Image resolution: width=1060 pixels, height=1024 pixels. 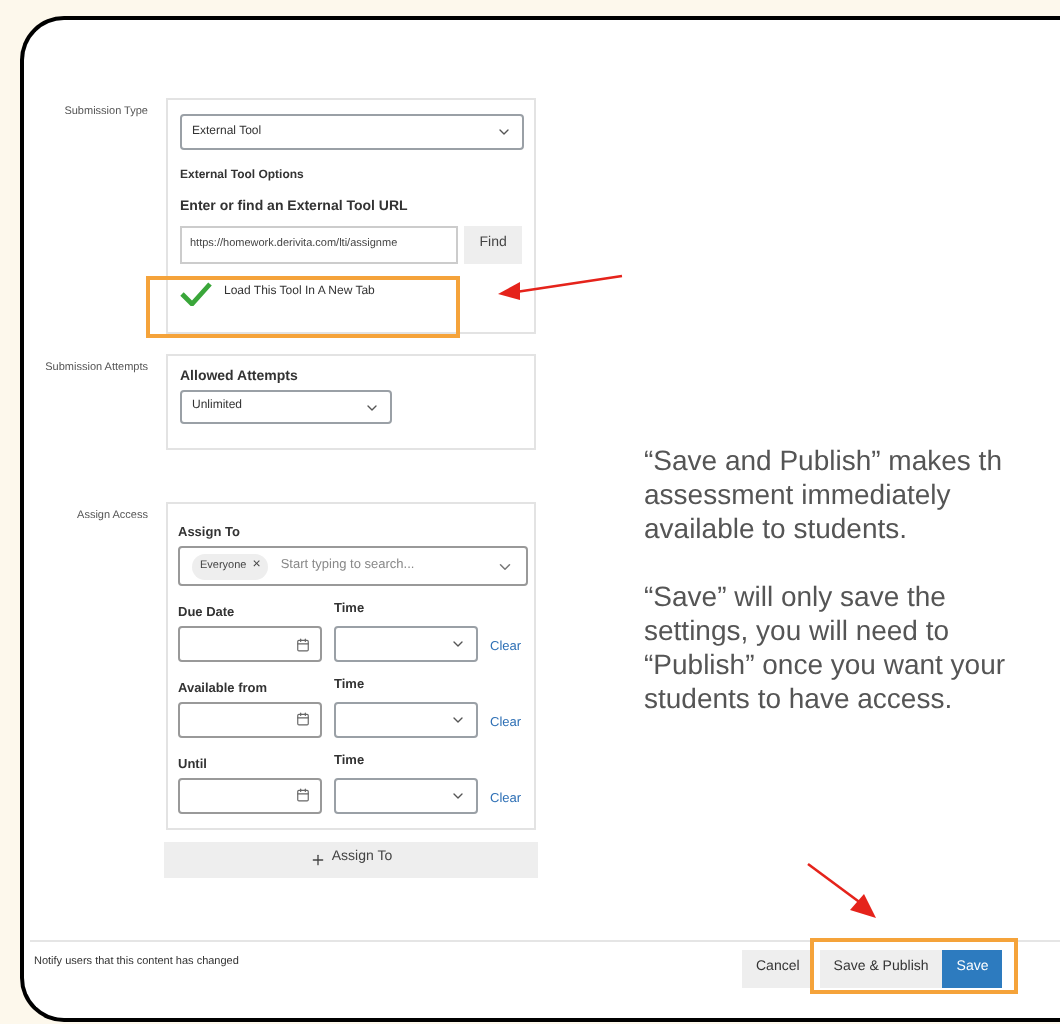 I want to click on checkmark-icon, so click(x=196, y=293).